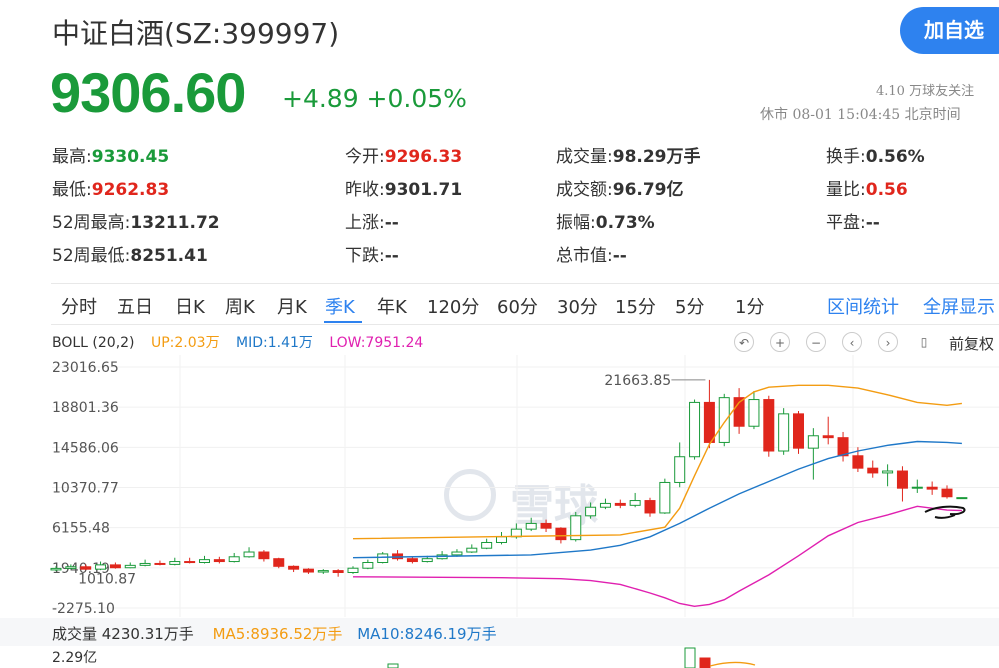 Image resolution: width=999 pixels, height=668 pixels. What do you see at coordinates (705, 662) in the screenshot?
I see `volume-bar` at bounding box center [705, 662].